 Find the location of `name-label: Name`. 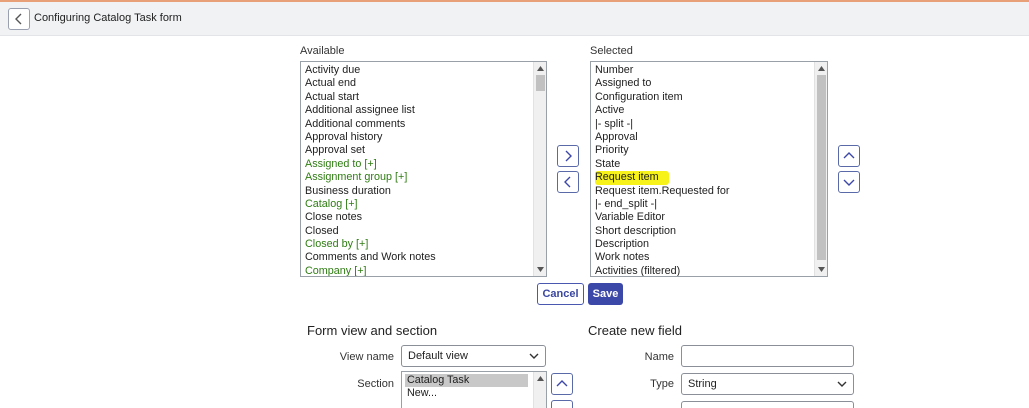

name-label: Name is located at coordinates (659, 357).